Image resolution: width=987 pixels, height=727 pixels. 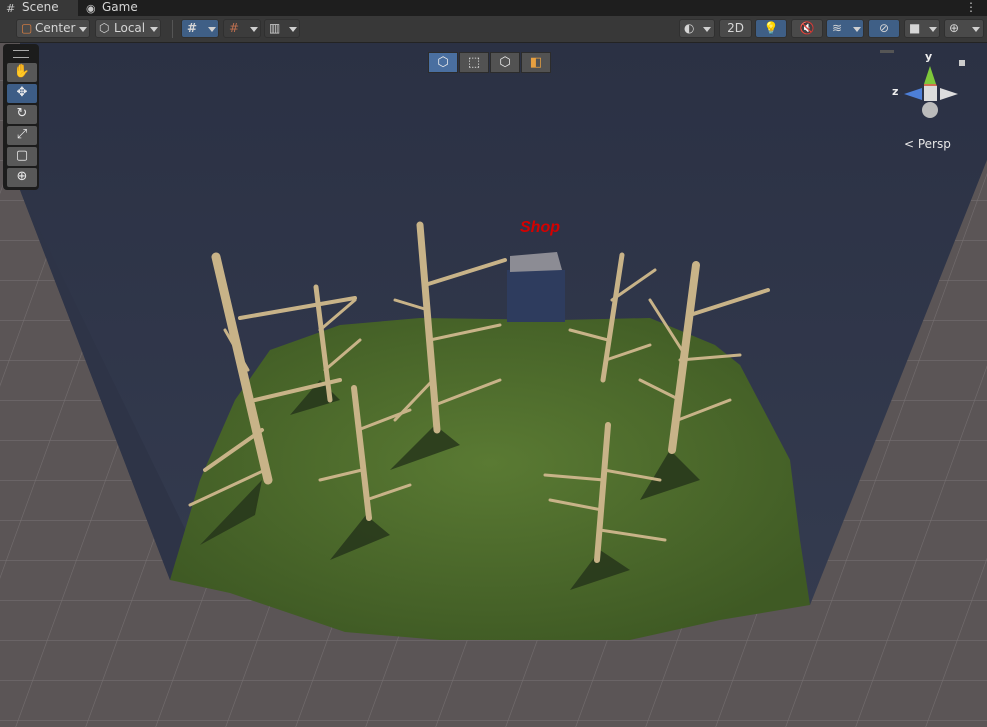 What do you see at coordinates (192, 28) in the screenshot?
I see `grid-snap-icon: #` at bounding box center [192, 28].